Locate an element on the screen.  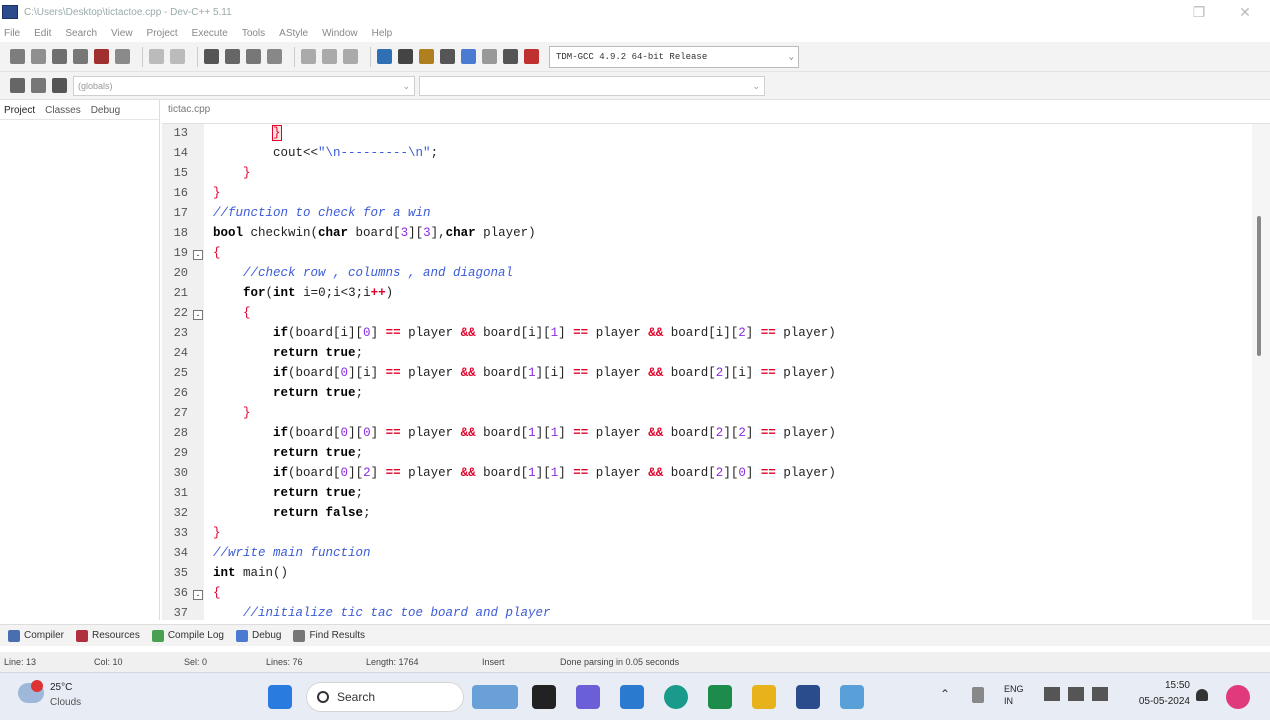
code-line: //write main function is located at coordinates (292, 553).